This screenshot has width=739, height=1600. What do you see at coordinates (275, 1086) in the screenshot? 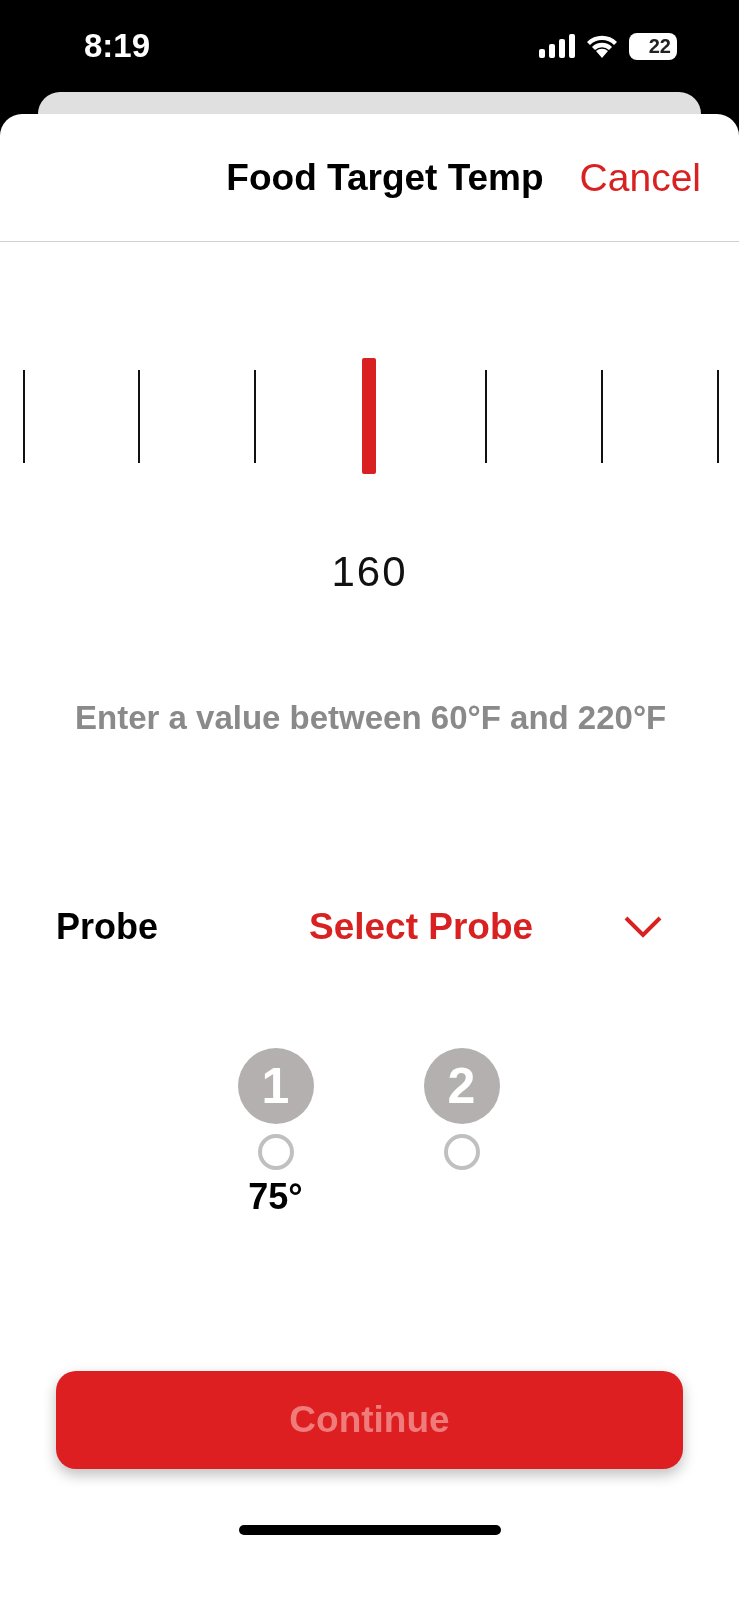
I see `probe-number-badge: 1` at bounding box center [275, 1086].